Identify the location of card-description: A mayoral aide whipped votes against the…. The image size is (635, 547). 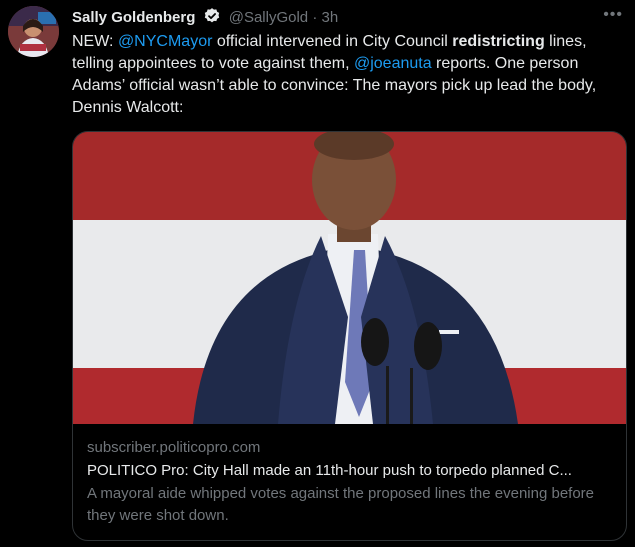
(341, 504).